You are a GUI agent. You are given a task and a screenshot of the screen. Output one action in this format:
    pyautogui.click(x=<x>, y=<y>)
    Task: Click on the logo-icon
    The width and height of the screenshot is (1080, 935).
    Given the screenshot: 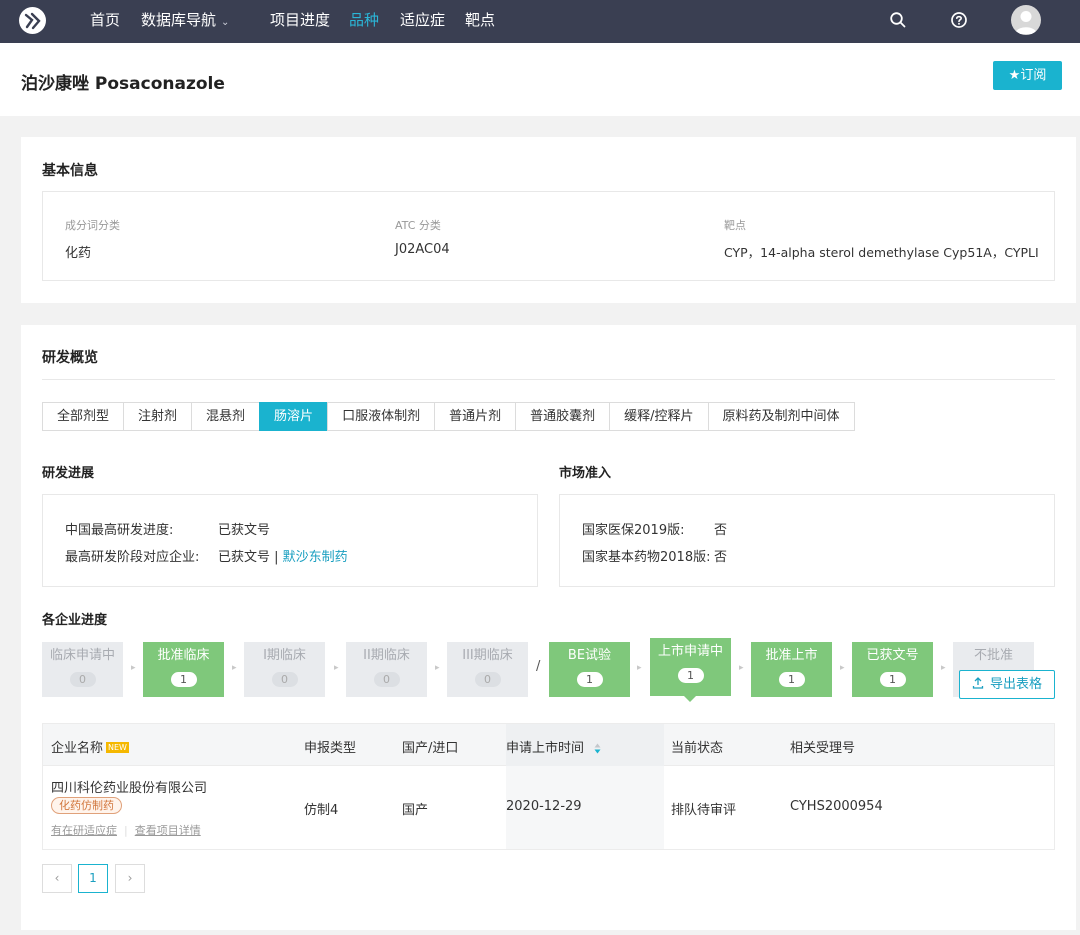 What is the action you would take?
    pyautogui.click(x=32, y=21)
    